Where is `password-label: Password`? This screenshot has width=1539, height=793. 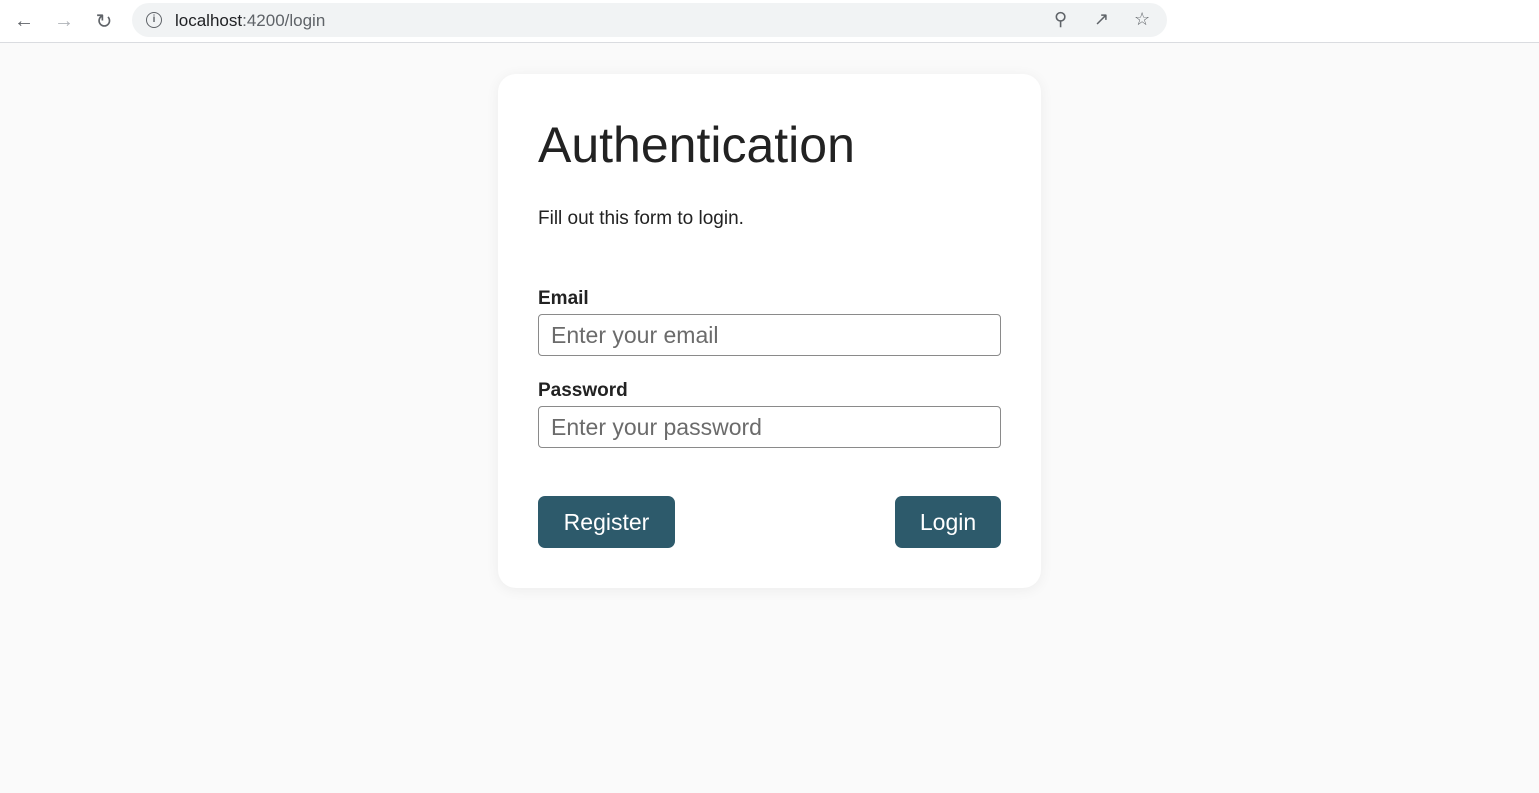 password-label: Password is located at coordinates (583, 390).